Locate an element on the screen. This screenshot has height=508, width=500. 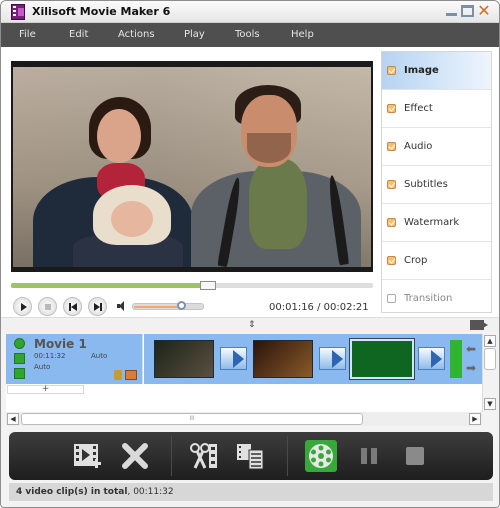
volume-slider-thumb is located at coordinates (181, 305).